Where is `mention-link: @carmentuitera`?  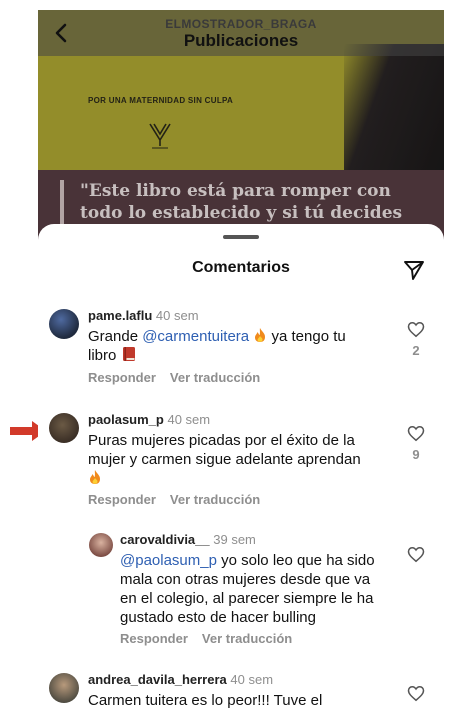 mention-link: @carmentuitera is located at coordinates (195, 336).